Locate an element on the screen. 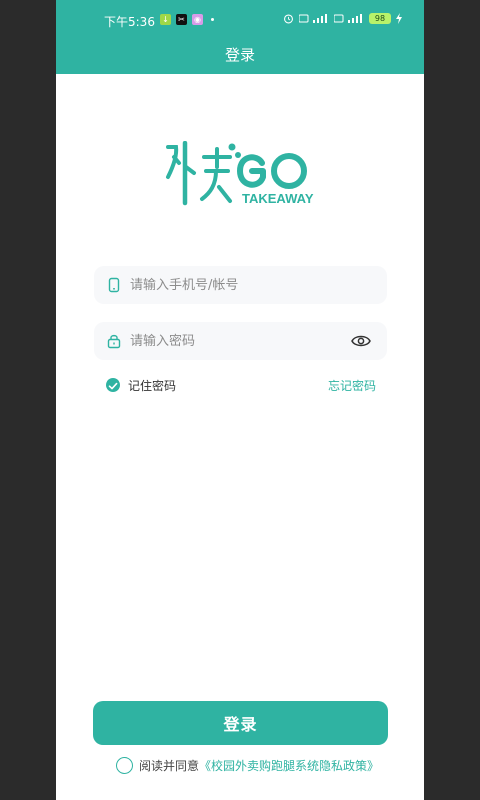 The image size is (480, 800). download-icon: ↓ is located at coordinates (165, 19).